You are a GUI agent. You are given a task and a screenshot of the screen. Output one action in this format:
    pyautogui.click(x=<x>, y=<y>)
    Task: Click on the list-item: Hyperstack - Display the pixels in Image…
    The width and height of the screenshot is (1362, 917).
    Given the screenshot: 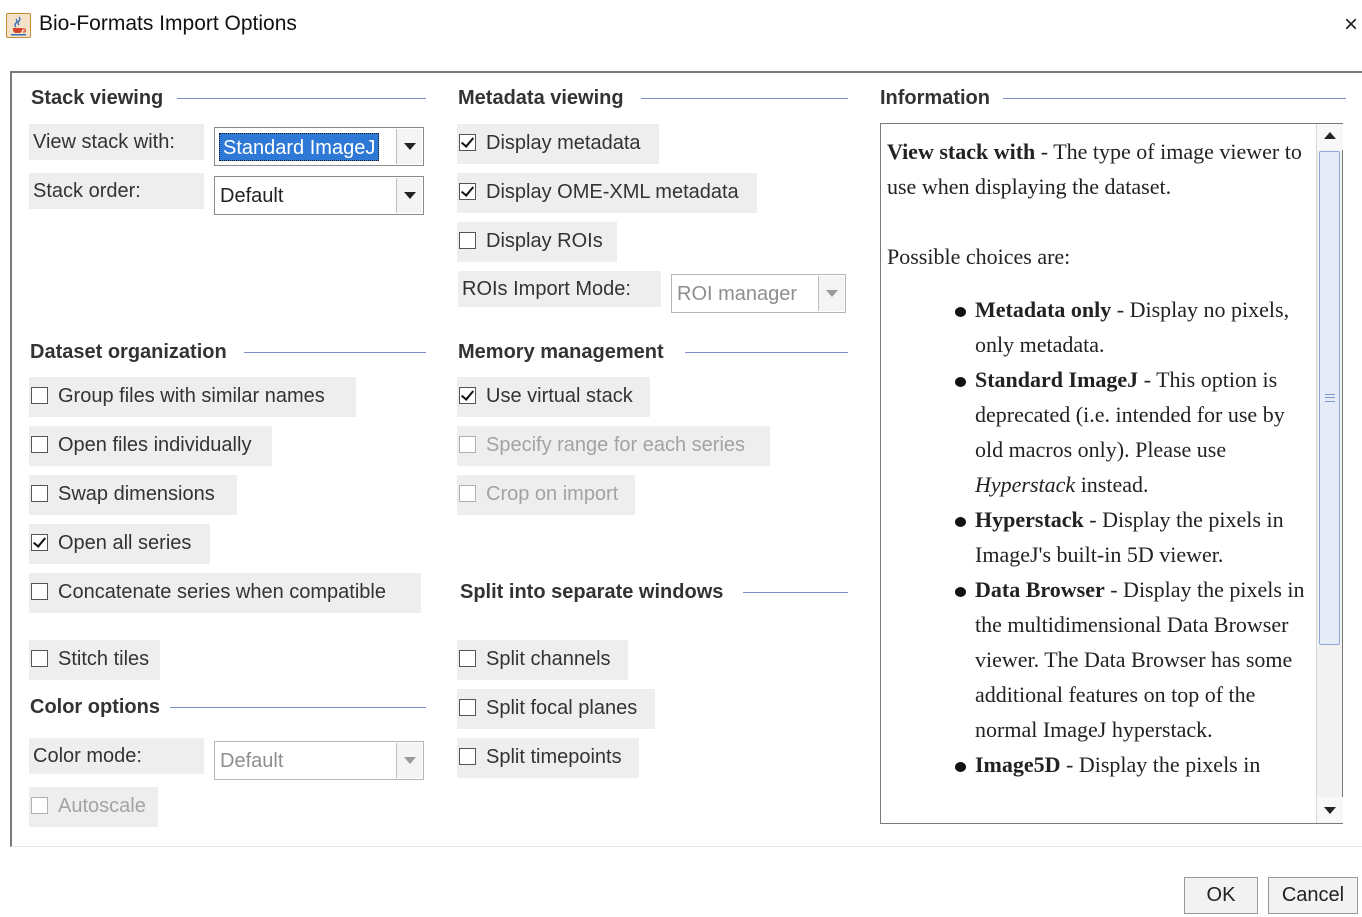 What is the action you would take?
    pyautogui.click(x=1134, y=537)
    